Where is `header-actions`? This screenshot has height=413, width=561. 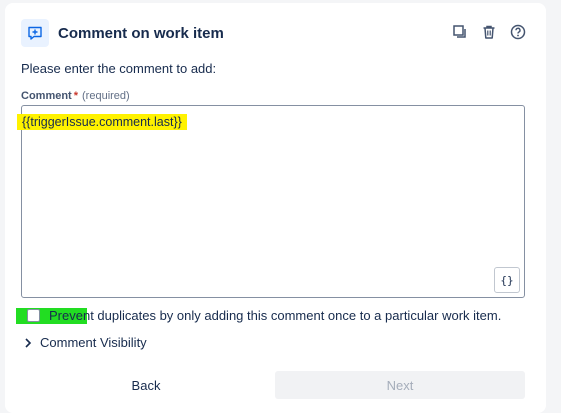
header-actions is located at coordinates (488, 31).